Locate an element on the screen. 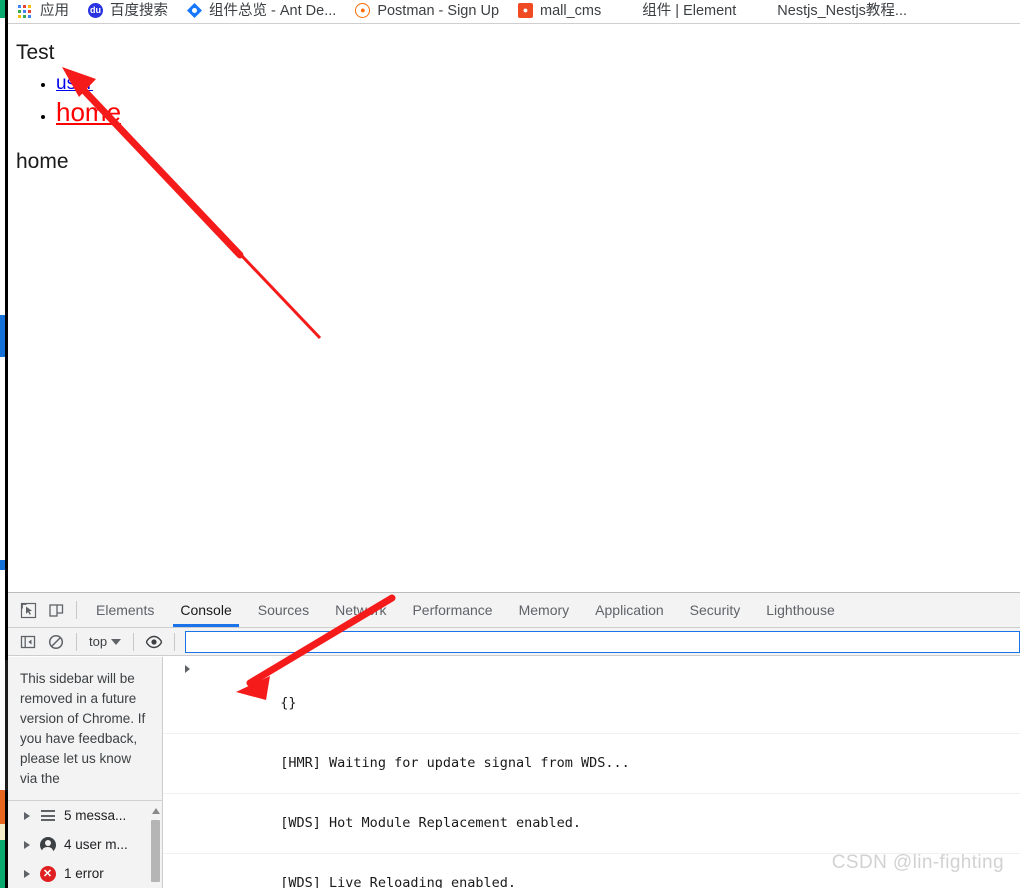 The image size is (1020, 888). element-ui-icon is located at coordinates (628, 11).